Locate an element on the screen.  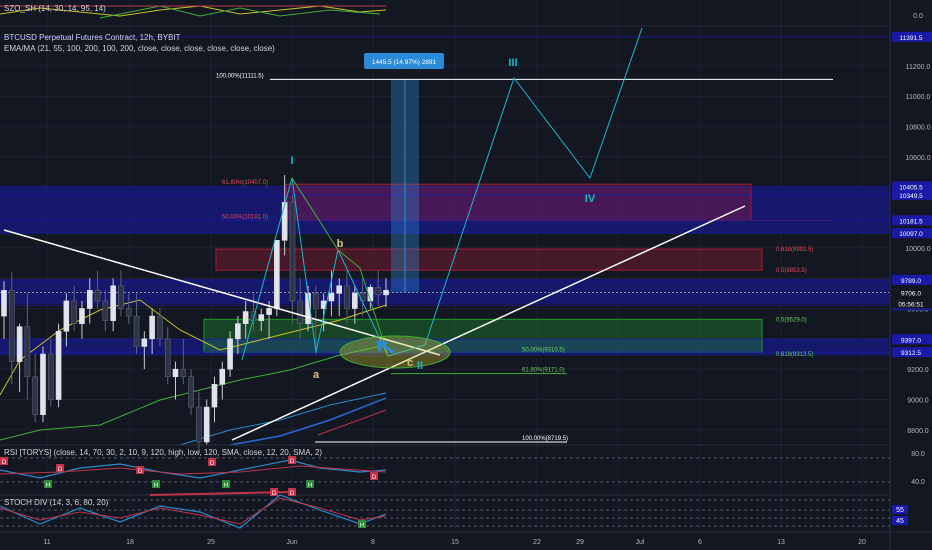
rsi-tick-40: 40.0 is located at coordinates (918, 482).